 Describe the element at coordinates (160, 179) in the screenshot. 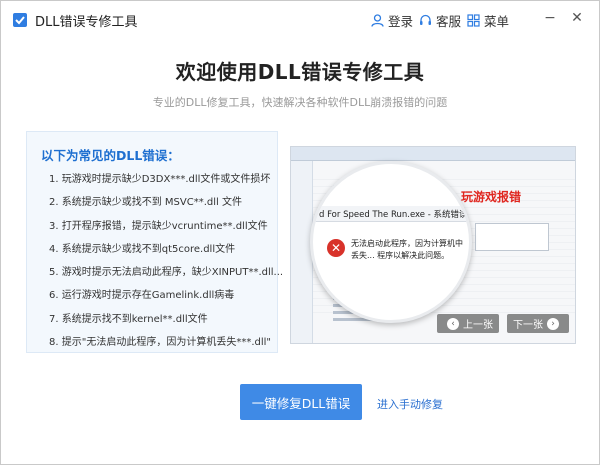

I see `error-list-item: 1. 玩游戏时提示缺少D3DX***.dll文件或文件损坏` at that location.